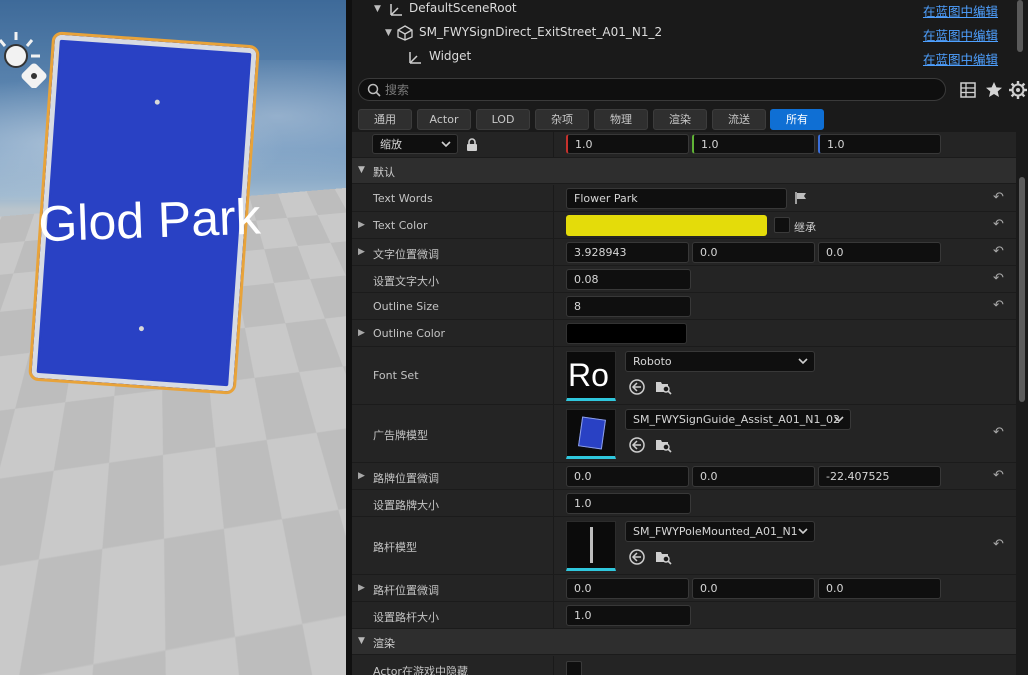  I want to click on tree-item-default-scene-root: ▼ DefaultSceneRoot 在蓝图中编辑, so click(684, 11).